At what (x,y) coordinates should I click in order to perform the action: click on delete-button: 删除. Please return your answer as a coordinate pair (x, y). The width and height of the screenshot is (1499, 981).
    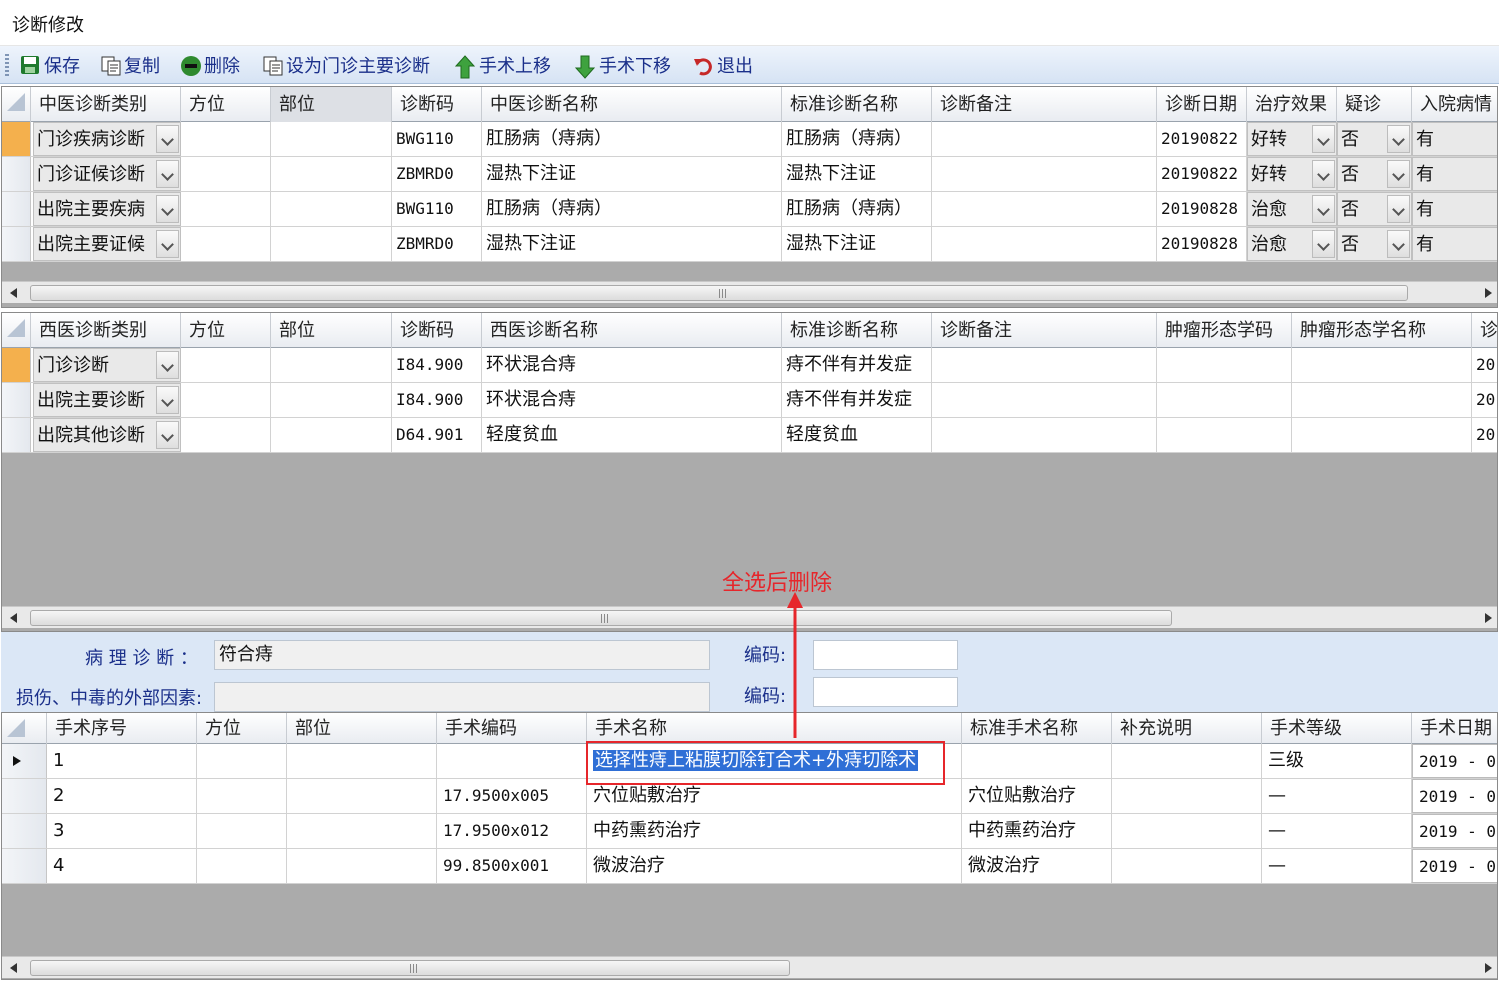
    Looking at the image, I should click on (210, 65).